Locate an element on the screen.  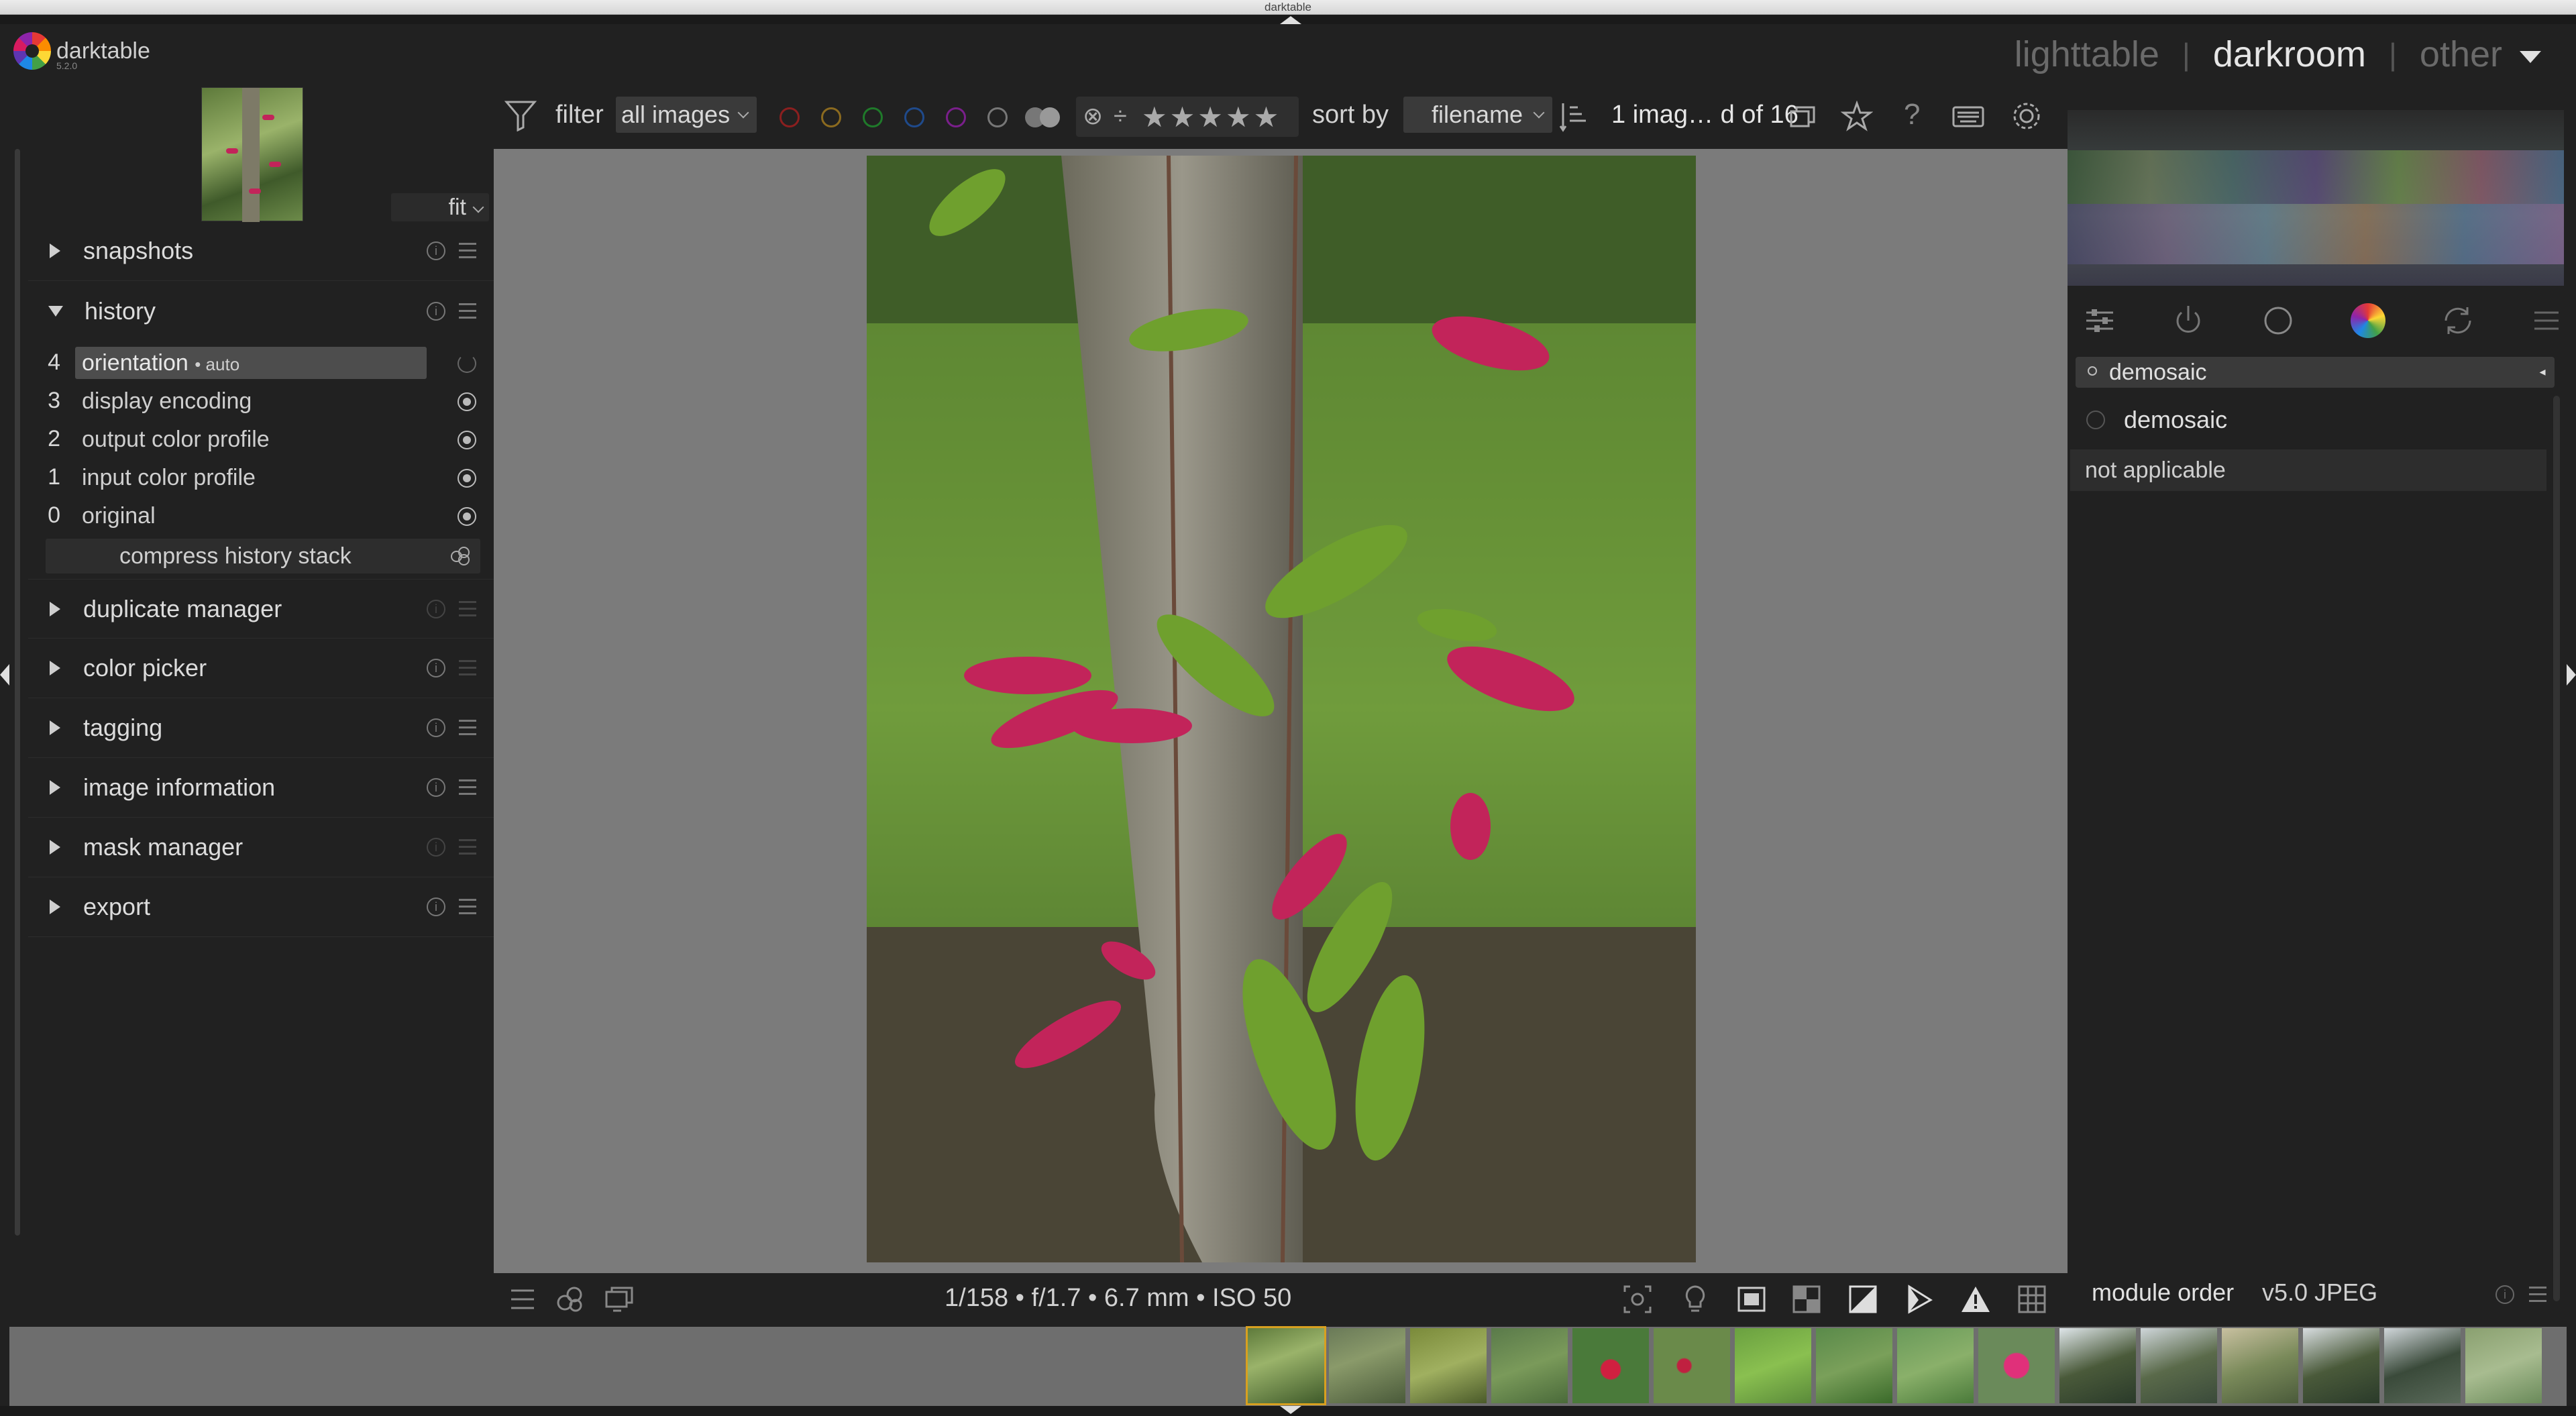
collapse-bottom-arrow-icon is located at coordinates (1290, 1410).